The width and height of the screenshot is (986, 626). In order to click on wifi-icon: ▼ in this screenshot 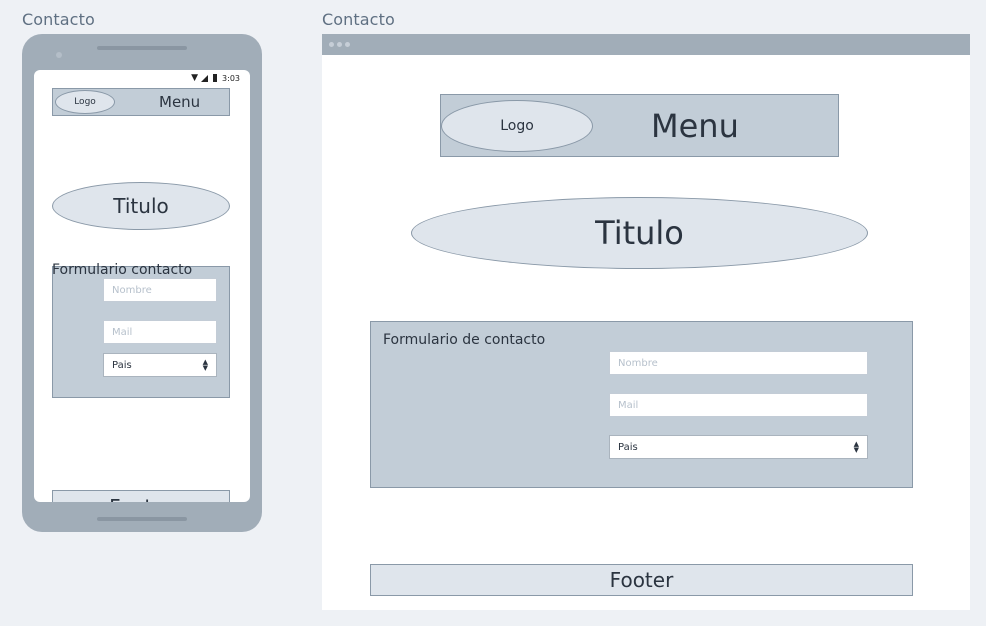, I will do `click(195, 78)`.